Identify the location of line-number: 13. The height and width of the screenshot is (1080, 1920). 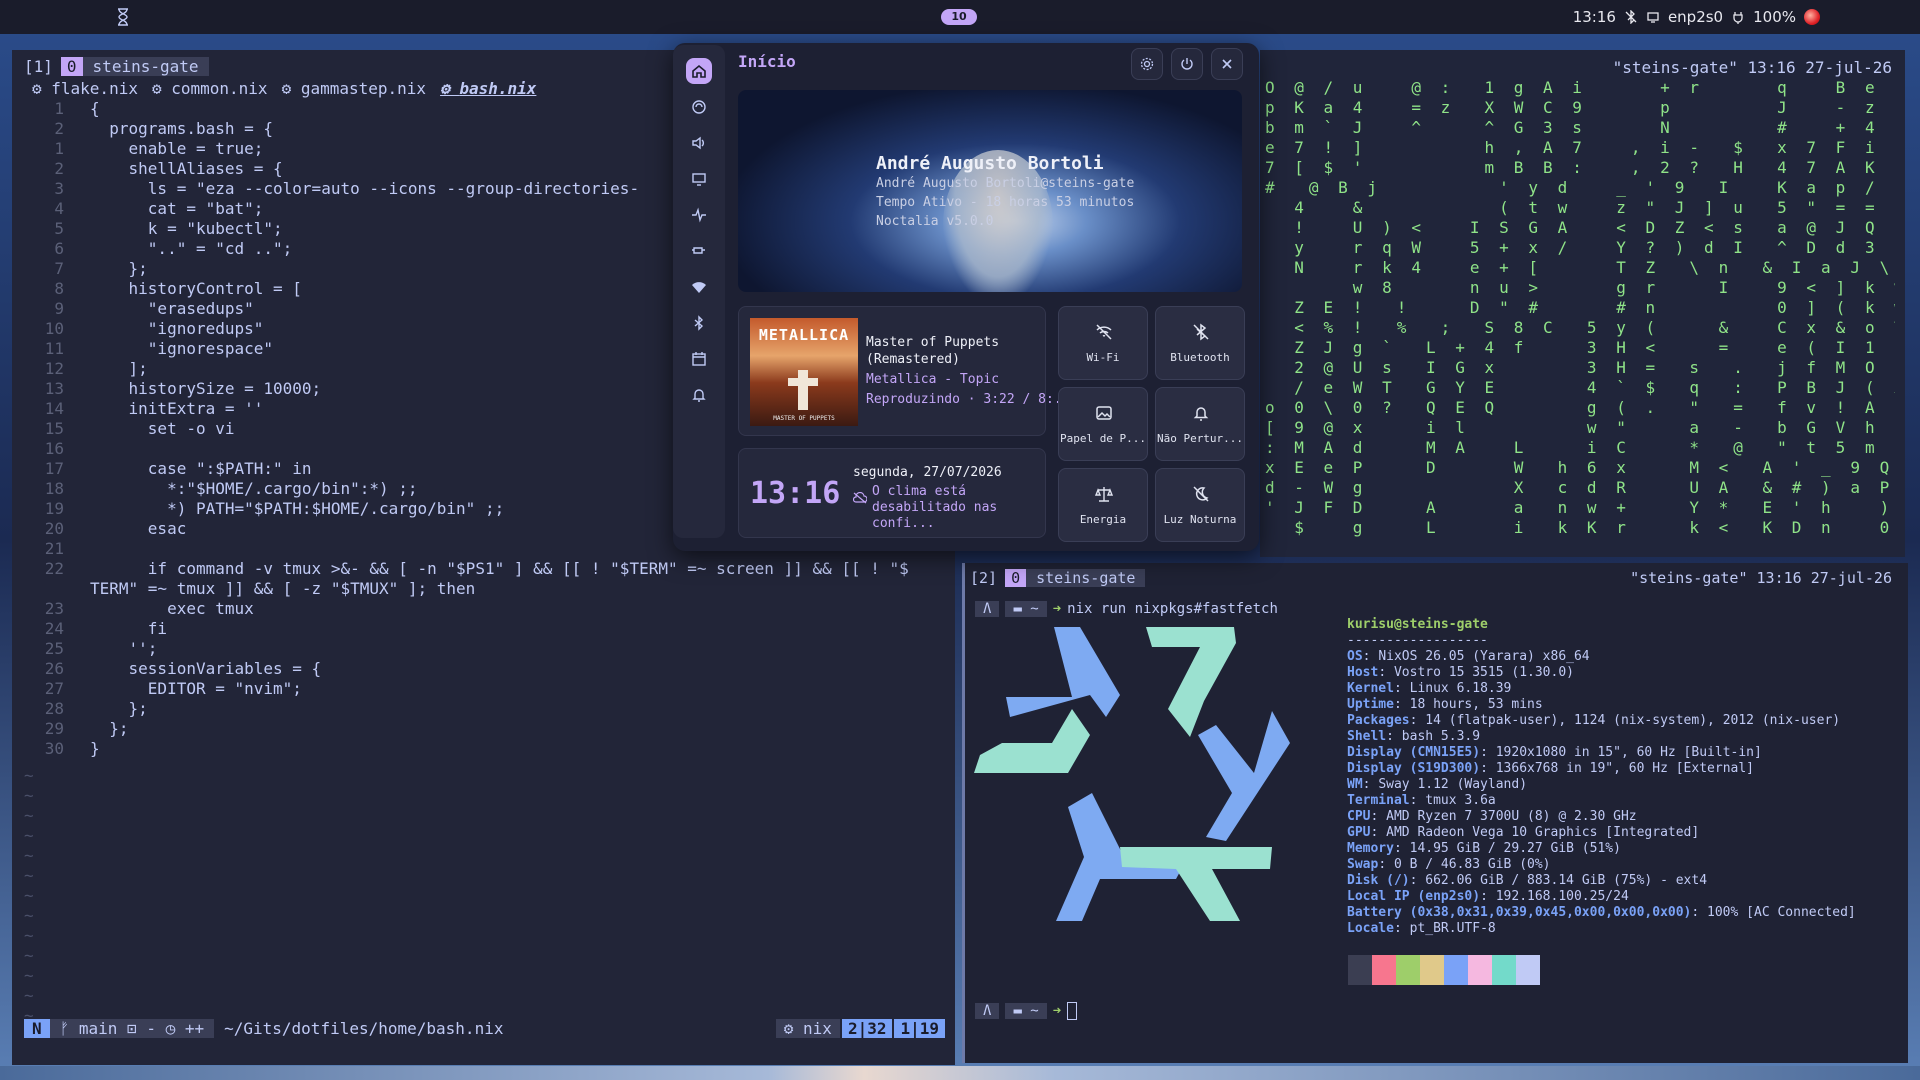
(54, 388).